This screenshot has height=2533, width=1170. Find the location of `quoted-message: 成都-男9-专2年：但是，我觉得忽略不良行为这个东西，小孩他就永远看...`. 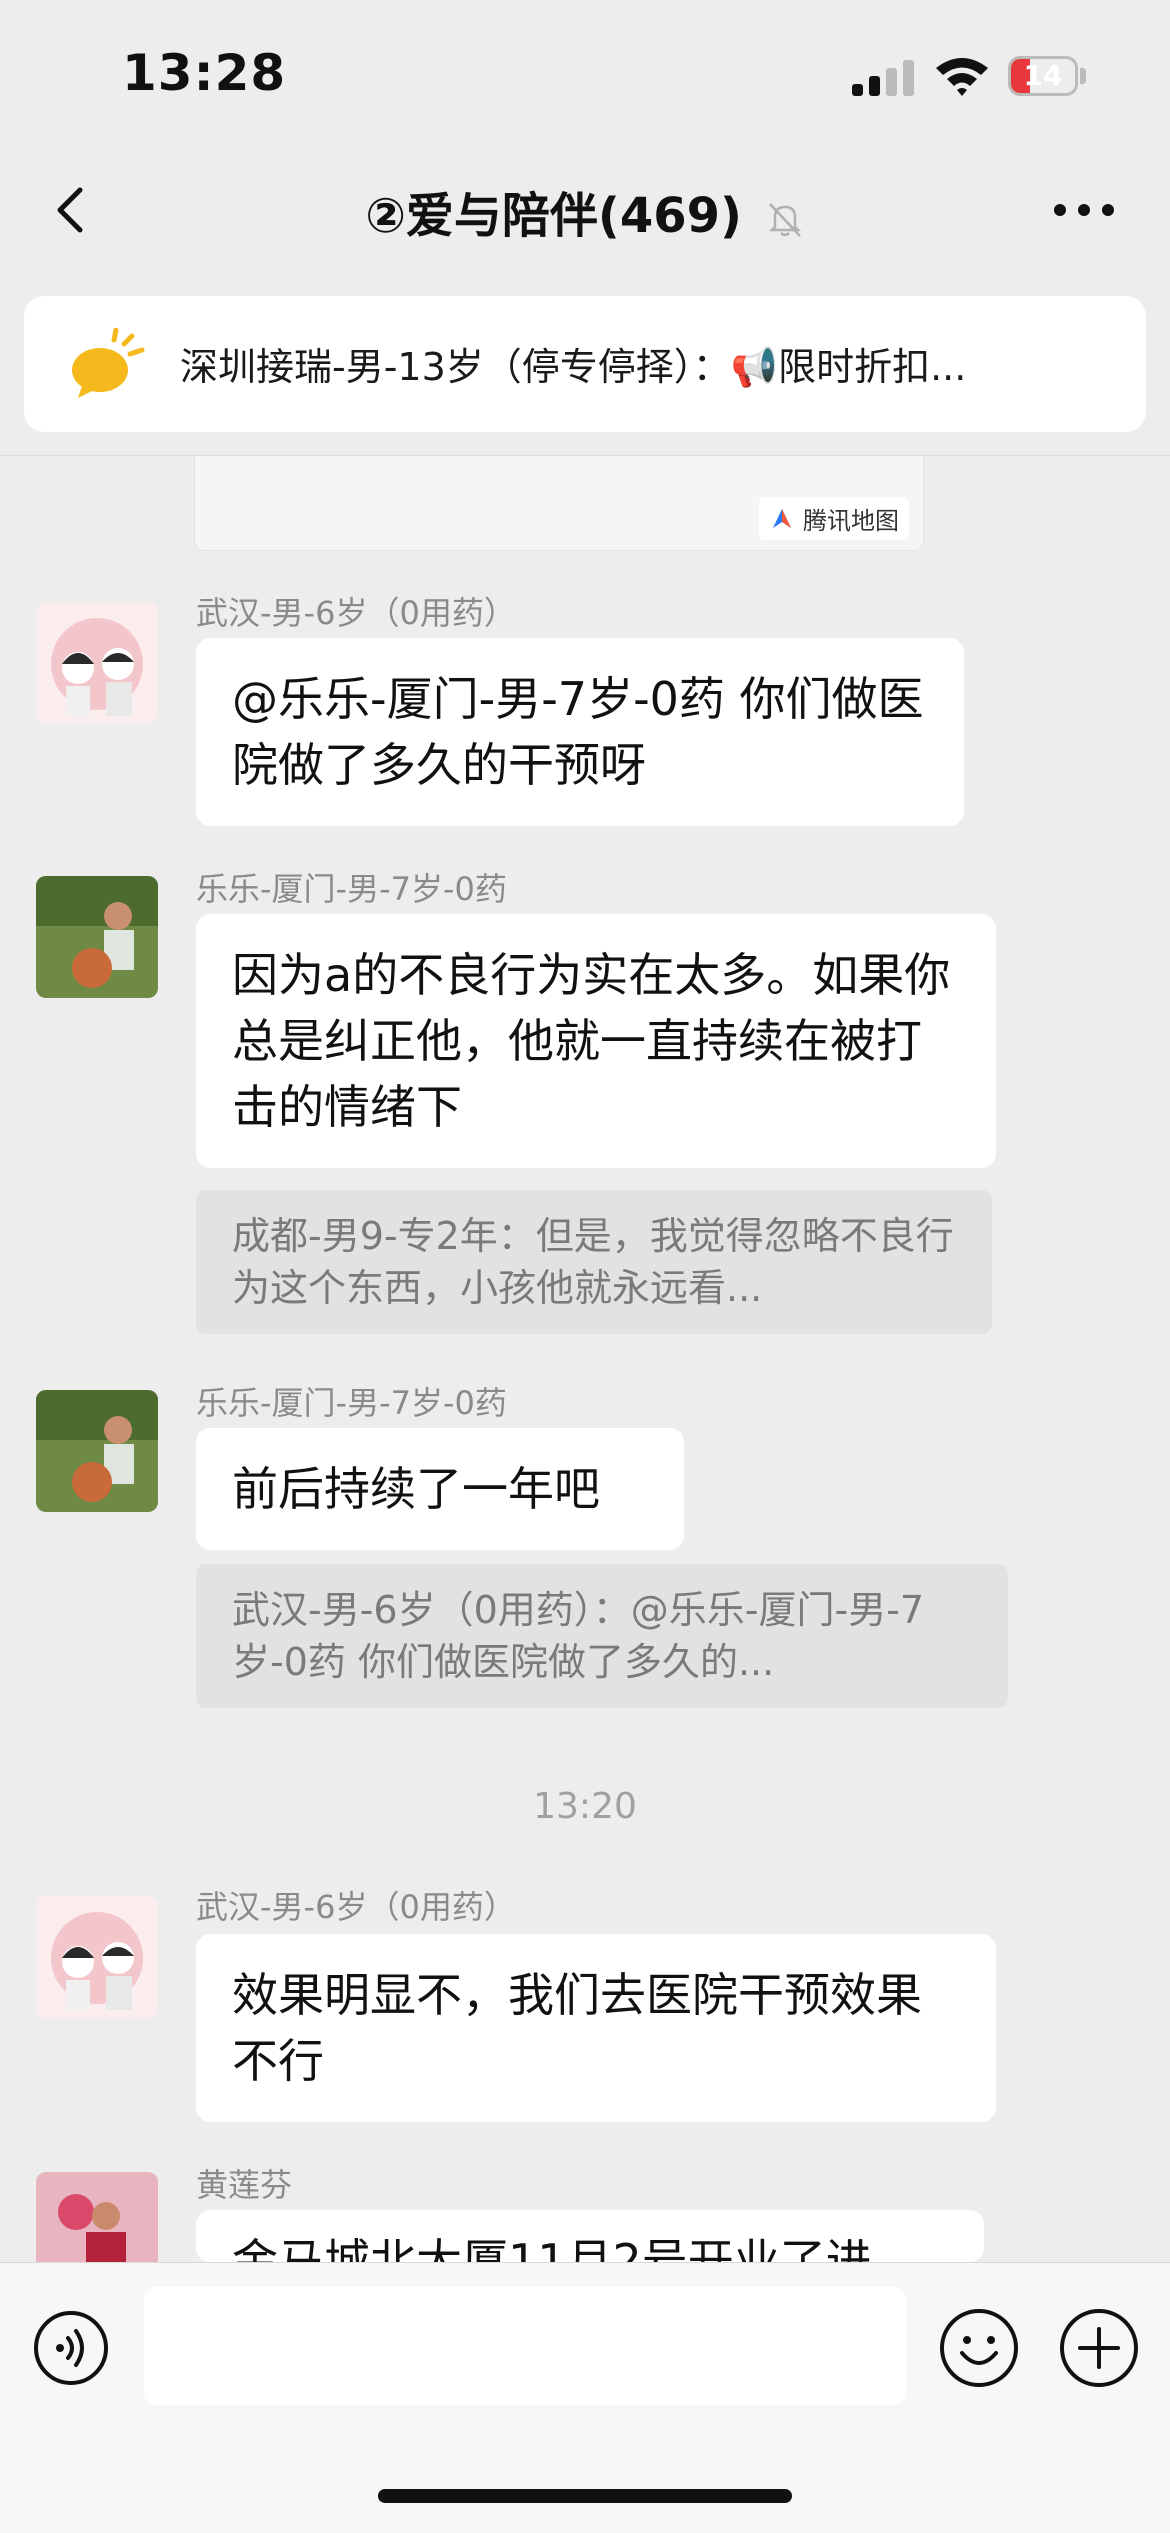

quoted-message: 成都-男9-专2年：但是，我觉得忽略不良行为这个东西，小孩他就永远看... is located at coordinates (594, 1262).